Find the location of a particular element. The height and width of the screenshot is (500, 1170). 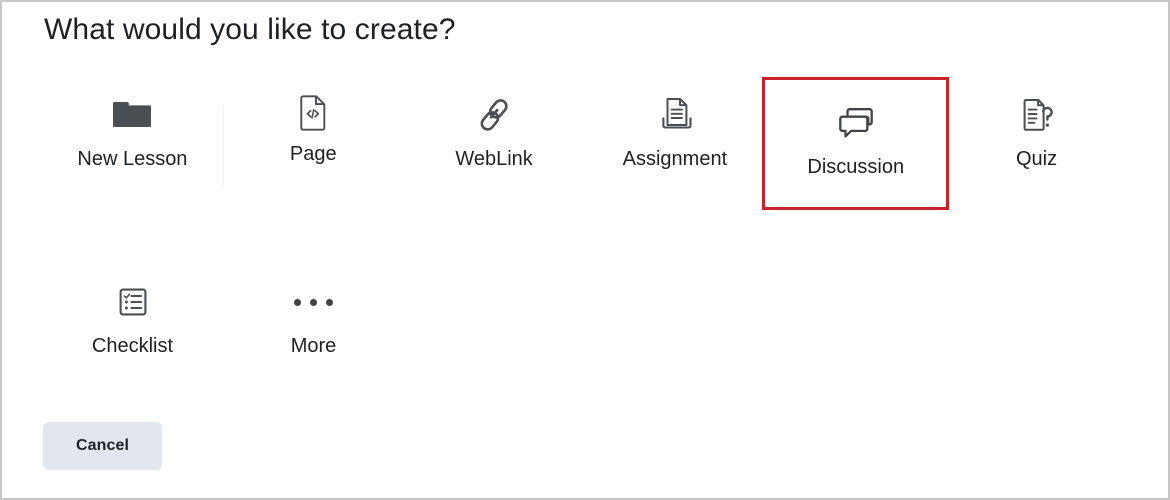

option-label: More is located at coordinates (313, 346).